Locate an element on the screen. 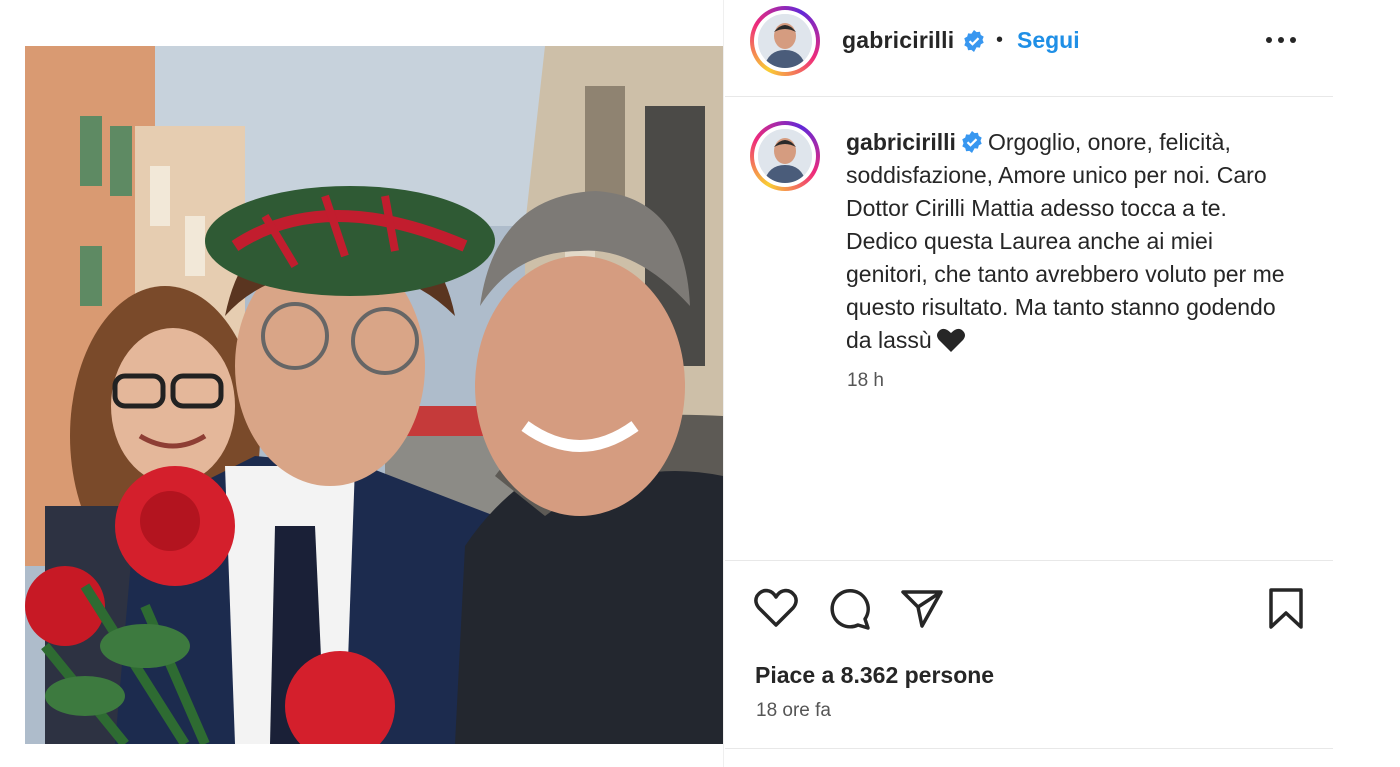 Image resolution: width=1400 pixels, height=767 pixels. footer-divider is located at coordinates (1029, 748).